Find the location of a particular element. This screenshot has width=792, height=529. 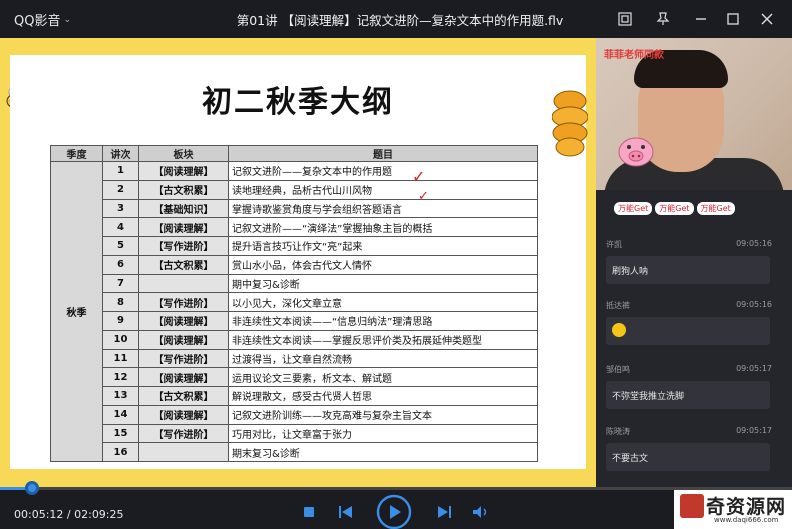

lesson-number: 4 is located at coordinates (120, 227).